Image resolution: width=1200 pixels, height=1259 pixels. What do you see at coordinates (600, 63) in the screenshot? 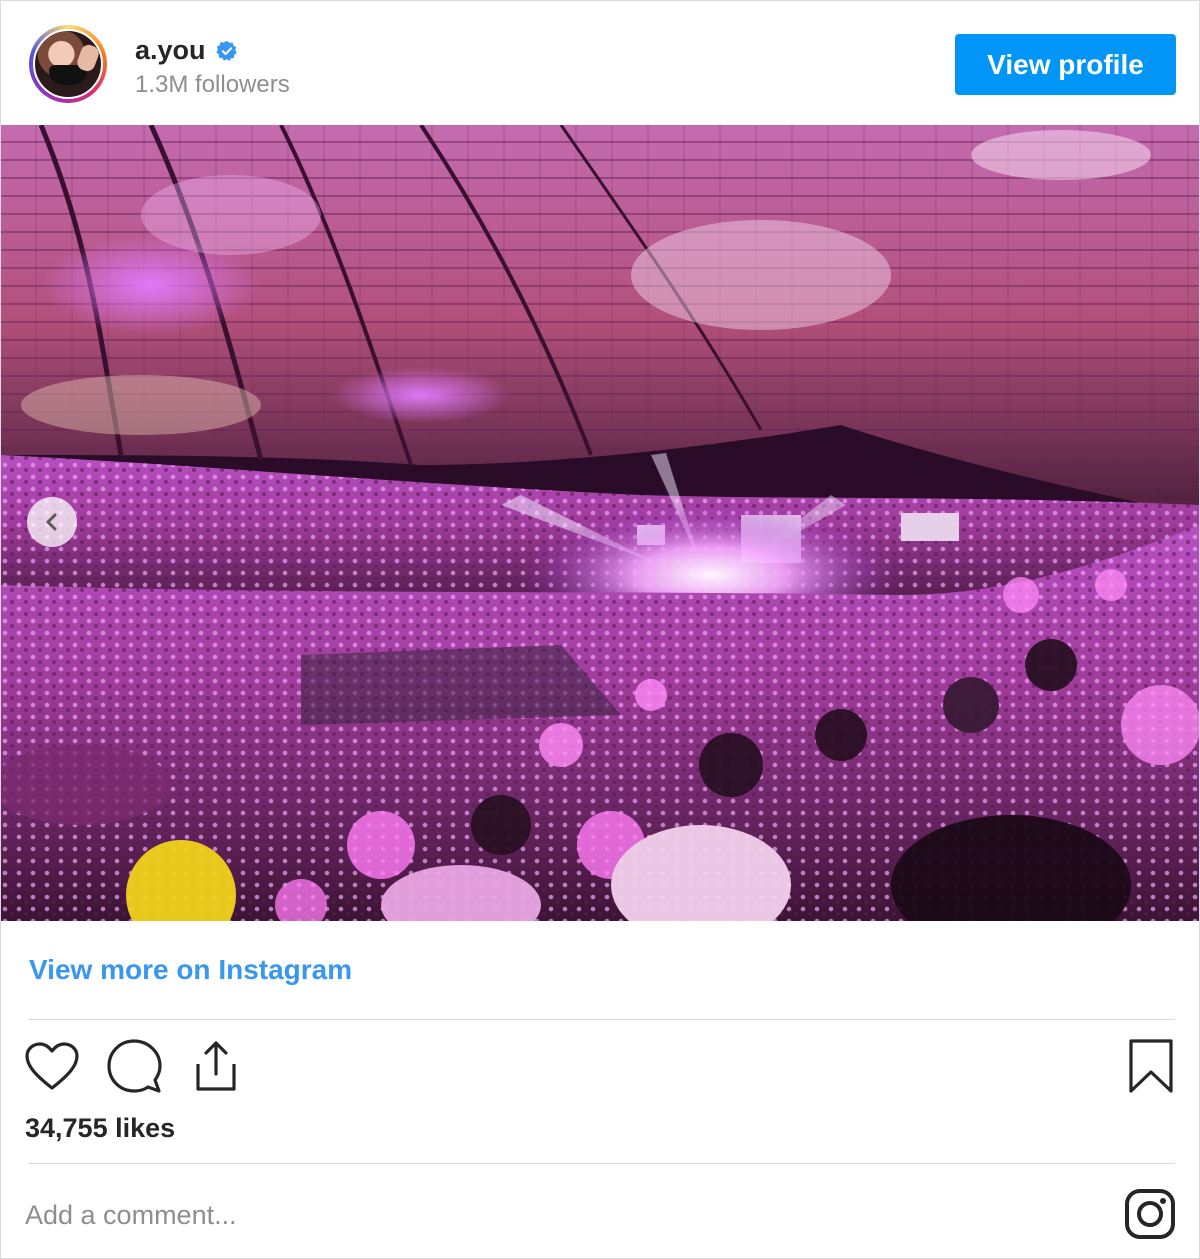
I see `post-header: a.you 1.3M followers View profile` at bounding box center [600, 63].